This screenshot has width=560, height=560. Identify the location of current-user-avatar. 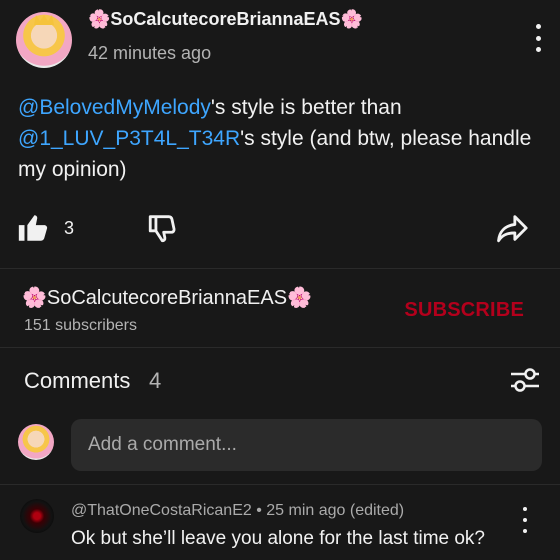
(36, 442).